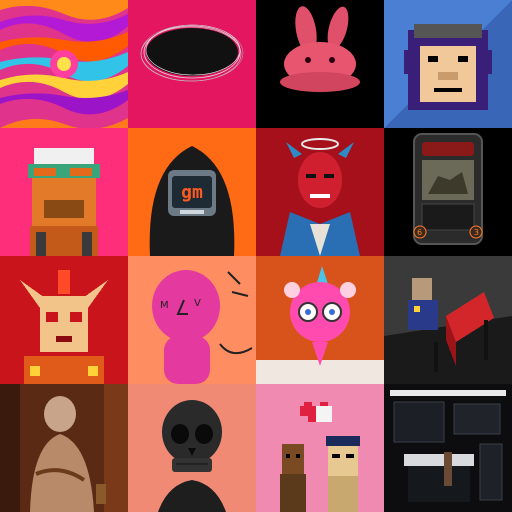  I want to click on tile-dinosaur-card: 6 3, so click(448, 192).